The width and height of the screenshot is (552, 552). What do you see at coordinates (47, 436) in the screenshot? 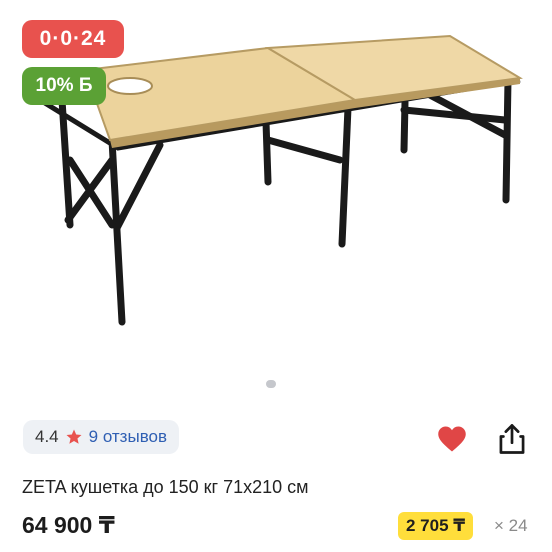
I see `rating-value: 4.4` at bounding box center [47, 436].